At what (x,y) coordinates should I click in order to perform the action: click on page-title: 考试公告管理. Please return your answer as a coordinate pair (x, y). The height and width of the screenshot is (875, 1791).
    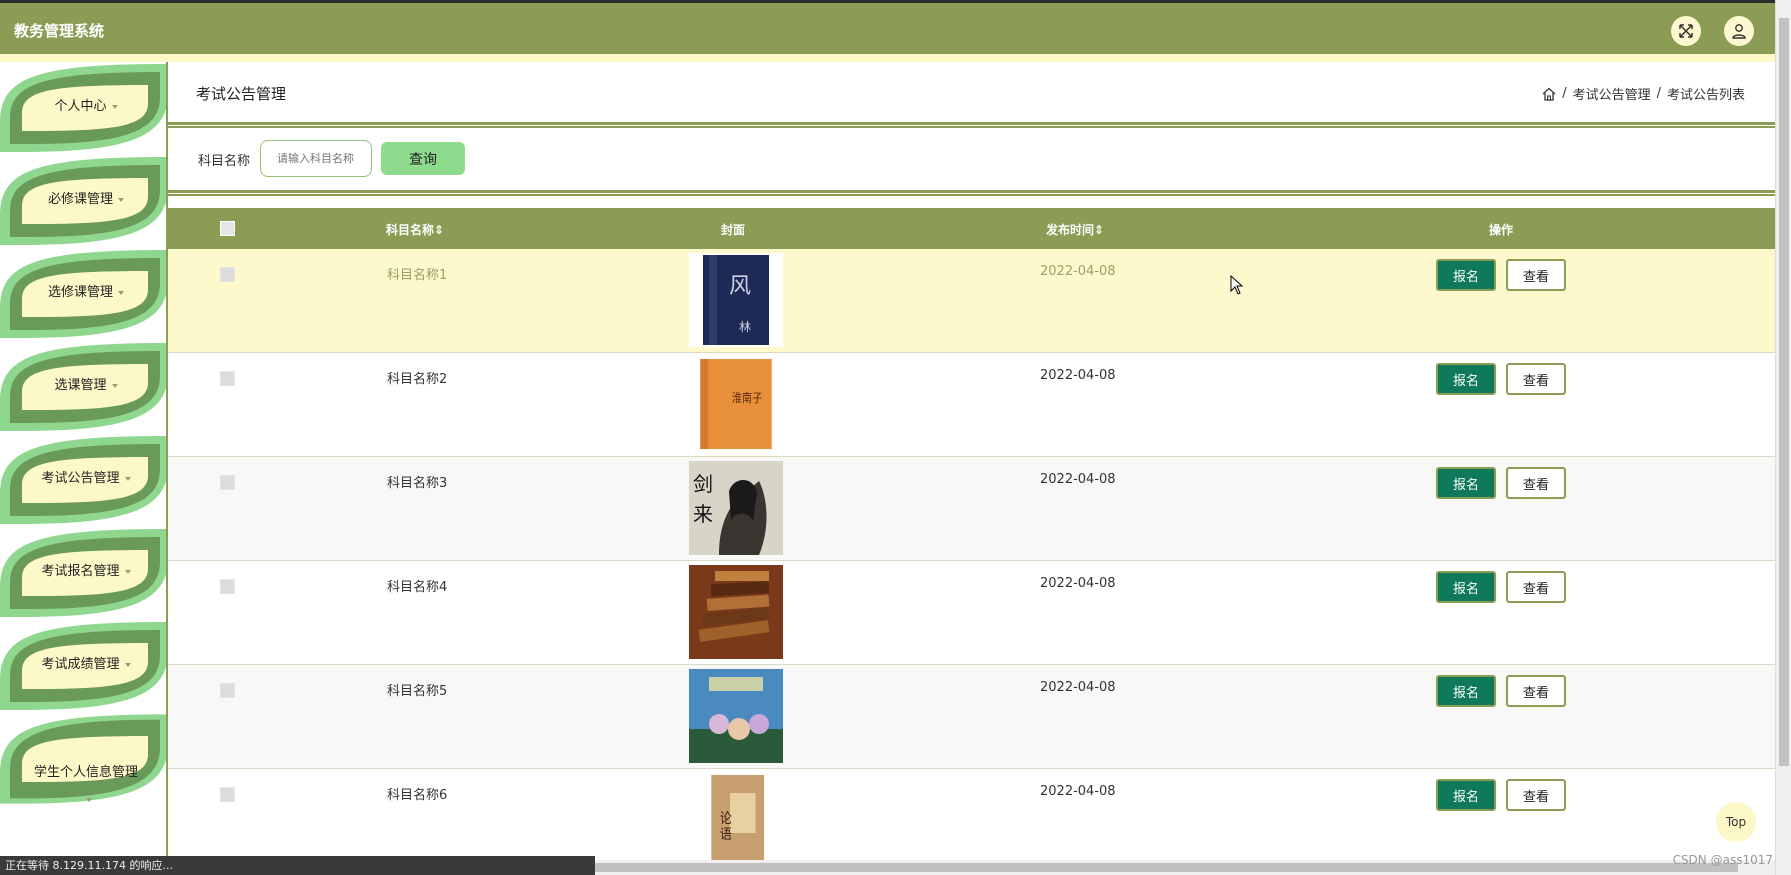
    Looking at the image, I should click on (241, 94).